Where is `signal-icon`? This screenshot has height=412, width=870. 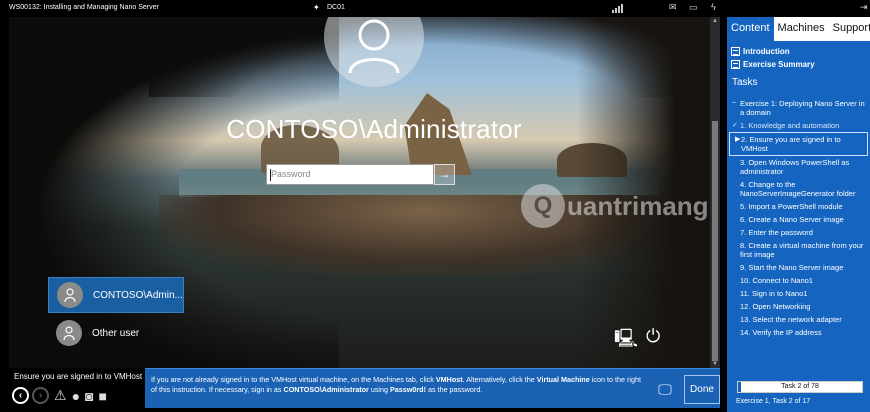
signal-icon is located at coordinates (618, 8).